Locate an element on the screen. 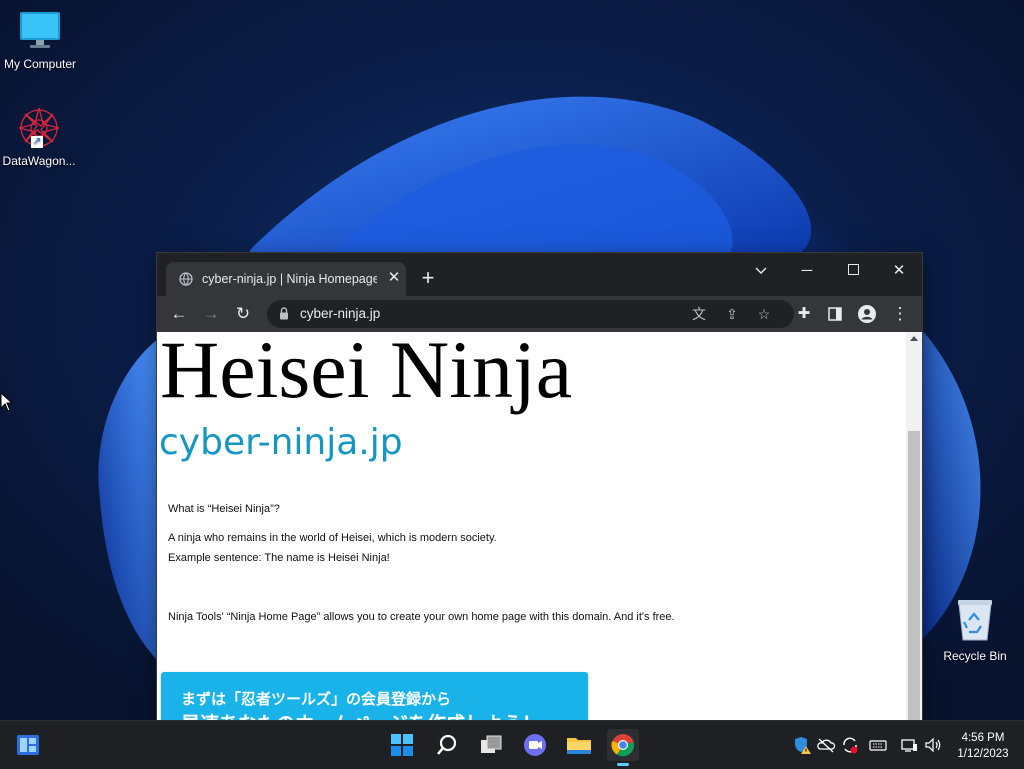 This screenshot has width=1024, height=769. page-heading: Heisei Ninja is located at coordinates (366, 373).